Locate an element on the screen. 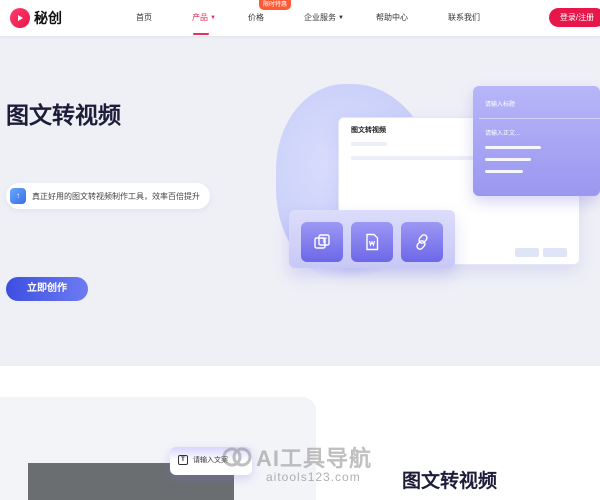 Image resolution: width=600 pixels, height=500 pixels. nav-help: 帮助中心 is located at coordinates (392, 17).